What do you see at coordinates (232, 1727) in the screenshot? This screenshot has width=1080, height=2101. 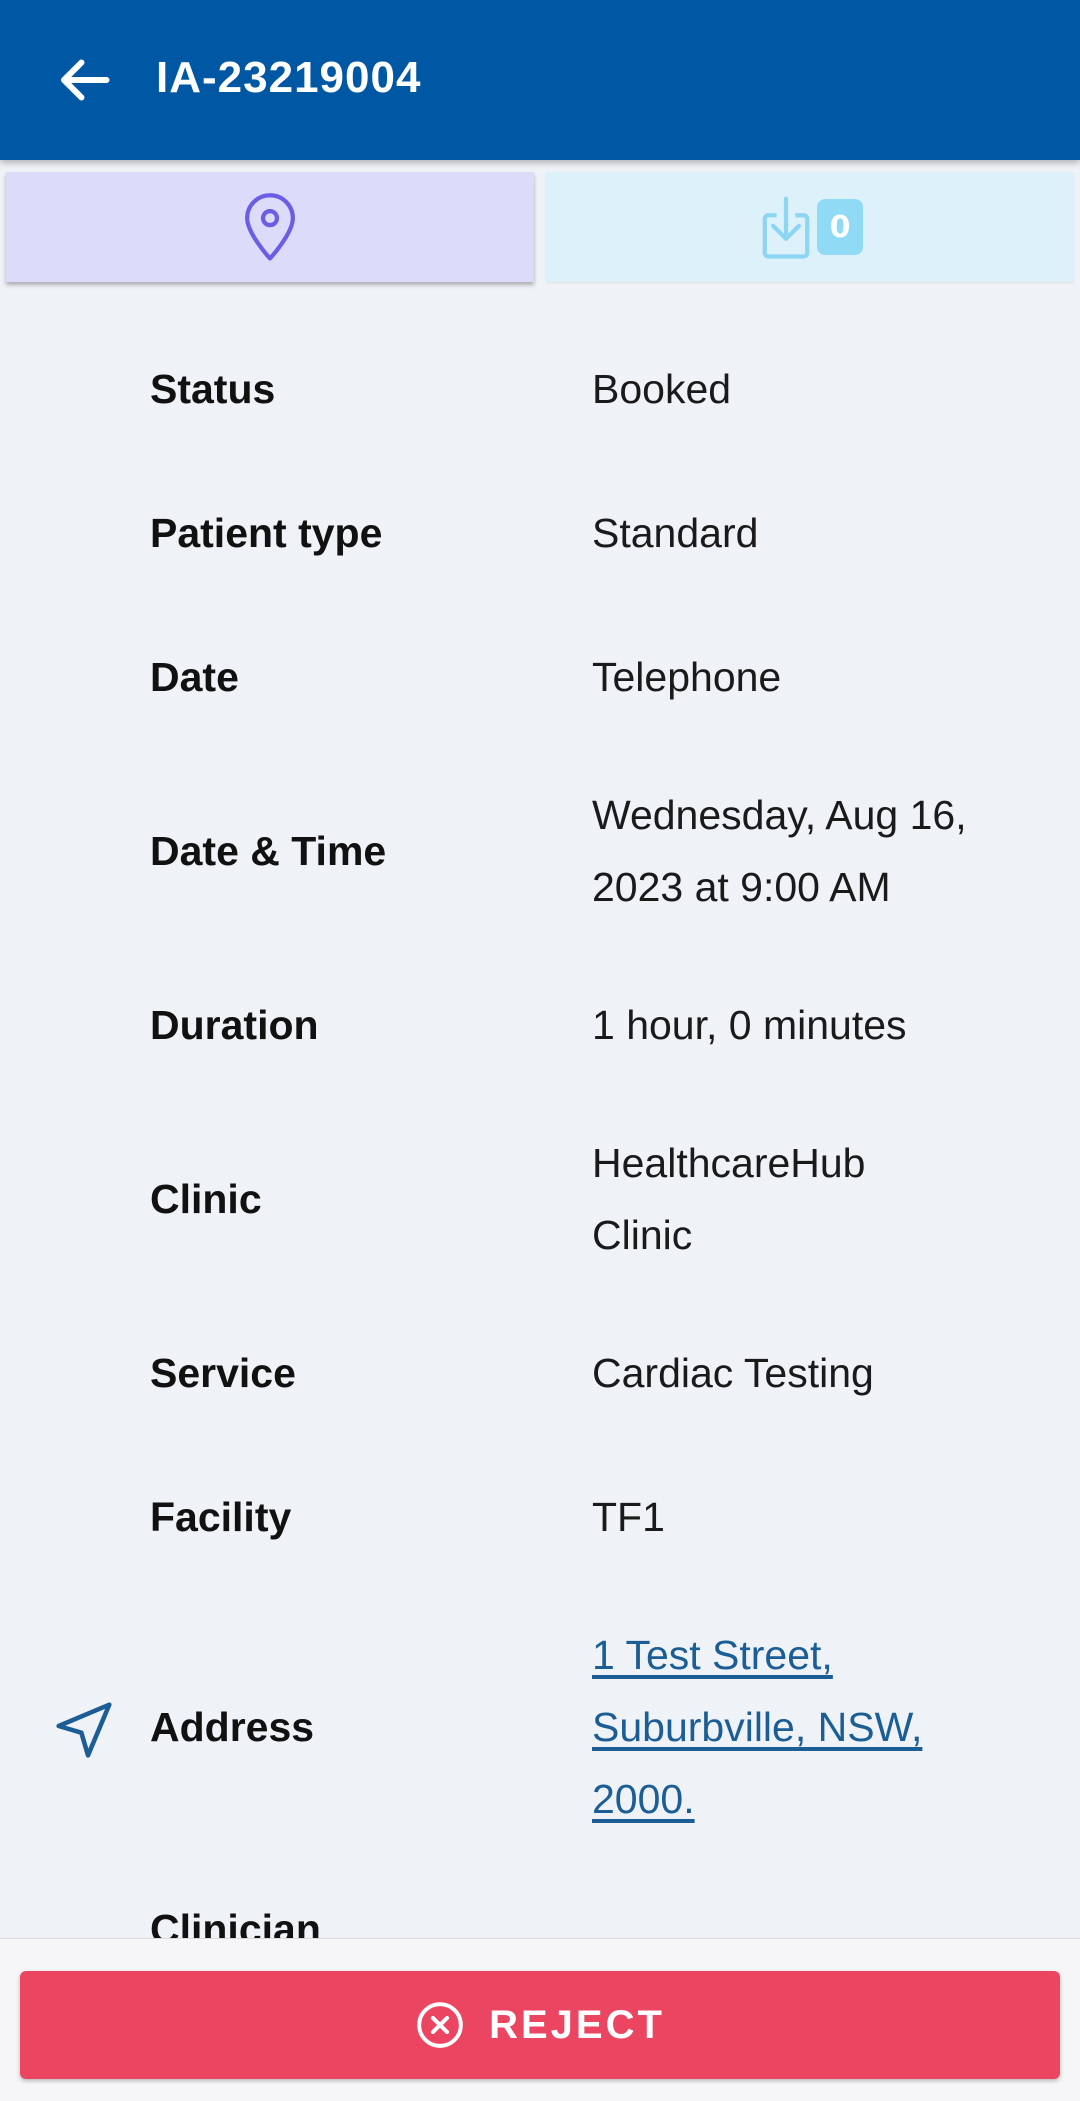 I see `detail-label: Address` at bounding box center [232, 1727].